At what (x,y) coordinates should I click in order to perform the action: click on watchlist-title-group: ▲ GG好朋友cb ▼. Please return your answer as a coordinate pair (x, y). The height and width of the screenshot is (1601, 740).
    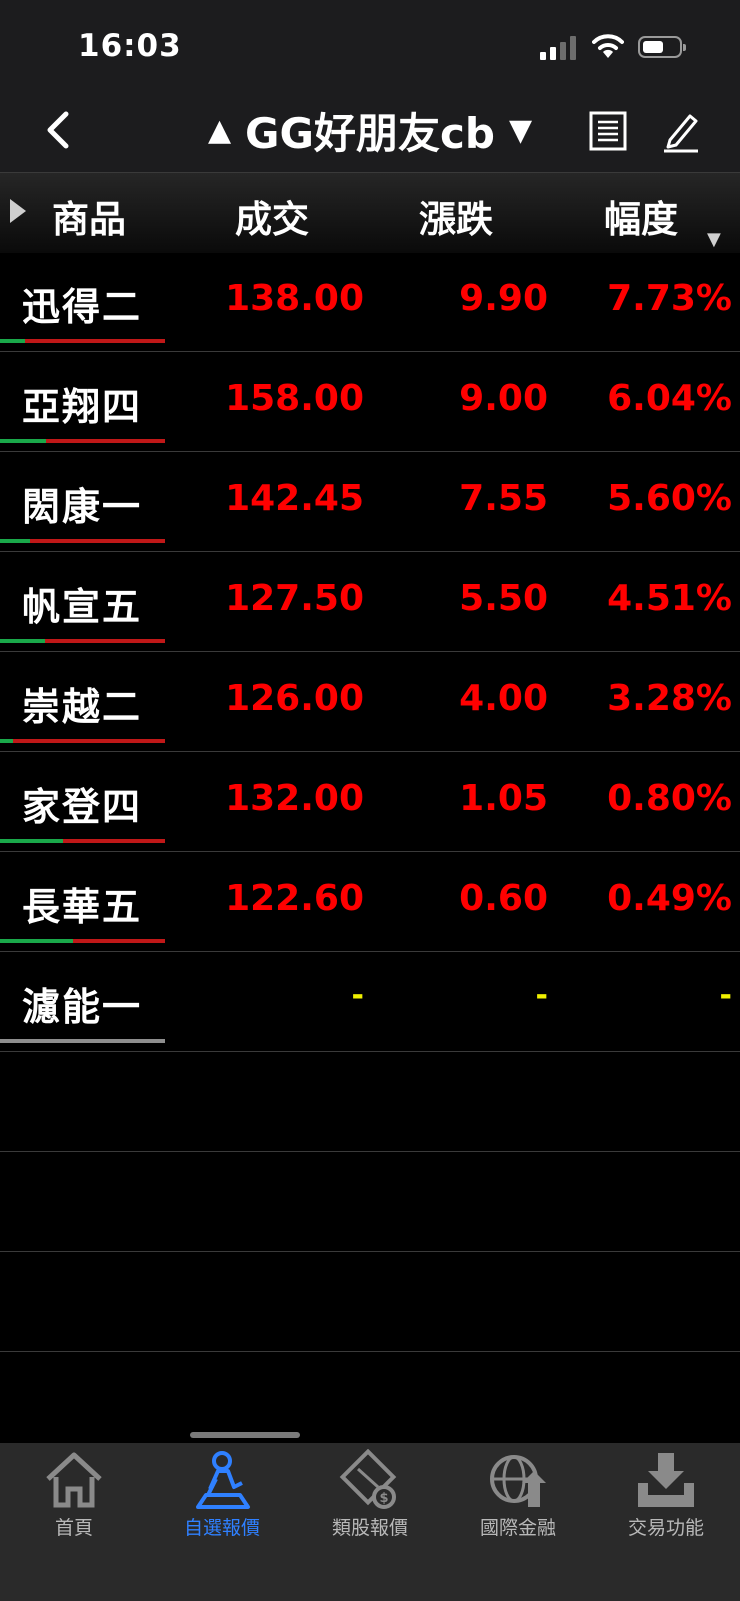
    Looking at the image, I should click on (370, 130).